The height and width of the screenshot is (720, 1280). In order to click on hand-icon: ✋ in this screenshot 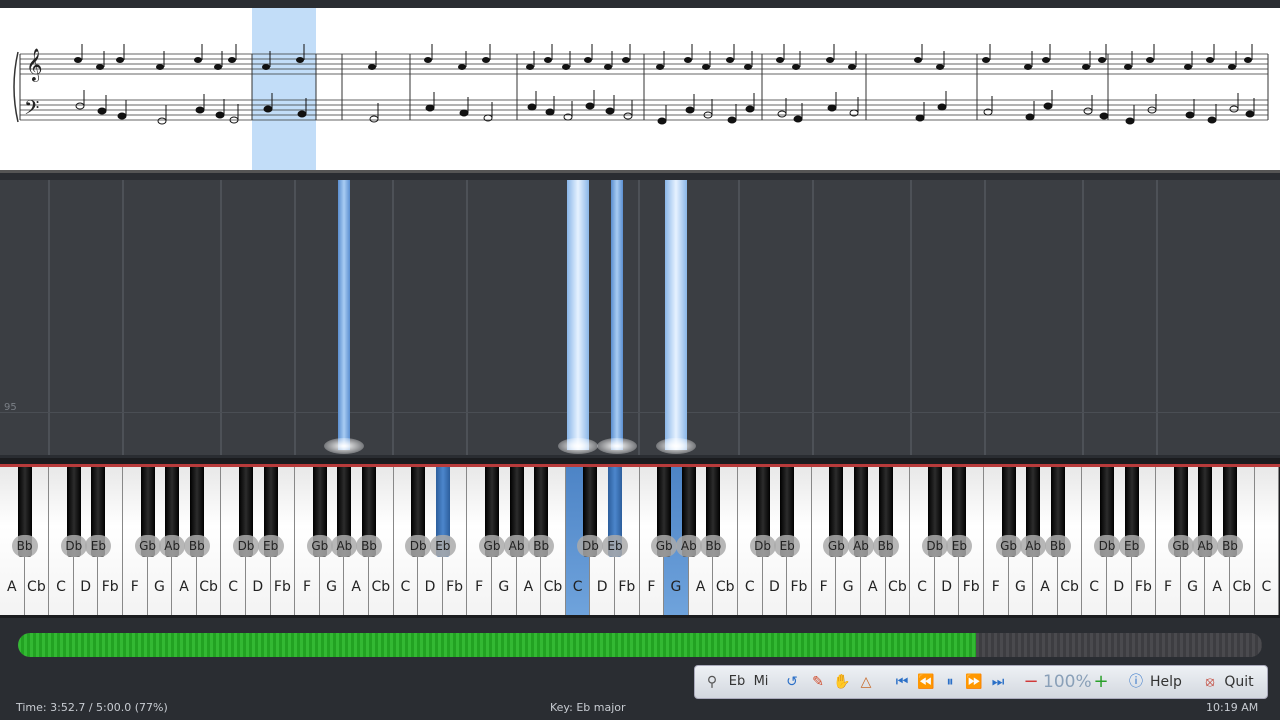, I will do `click(842, 682)`.